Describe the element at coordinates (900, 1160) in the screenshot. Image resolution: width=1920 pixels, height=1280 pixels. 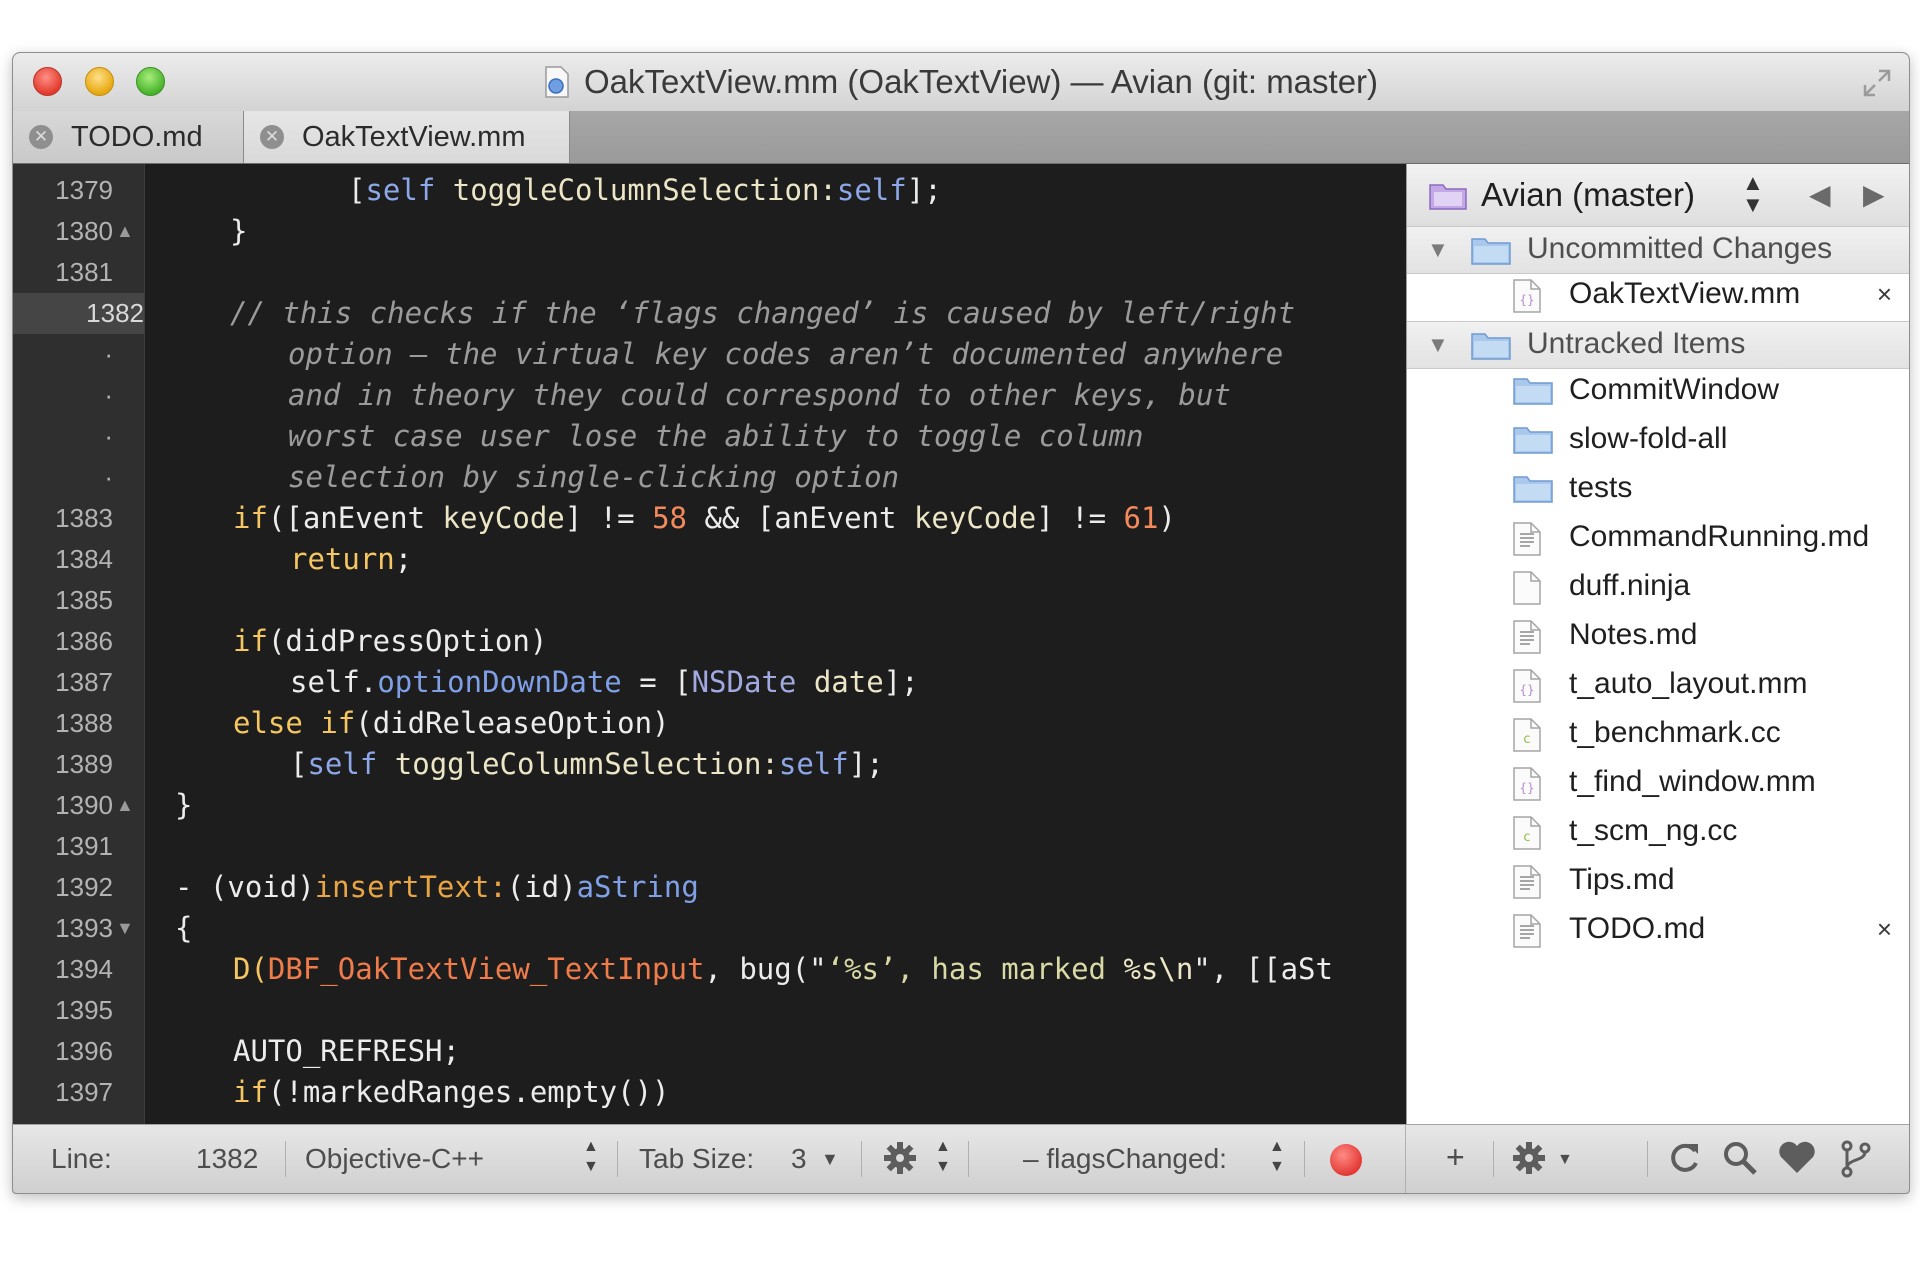
I see `bundle-gear-icon` at that location.